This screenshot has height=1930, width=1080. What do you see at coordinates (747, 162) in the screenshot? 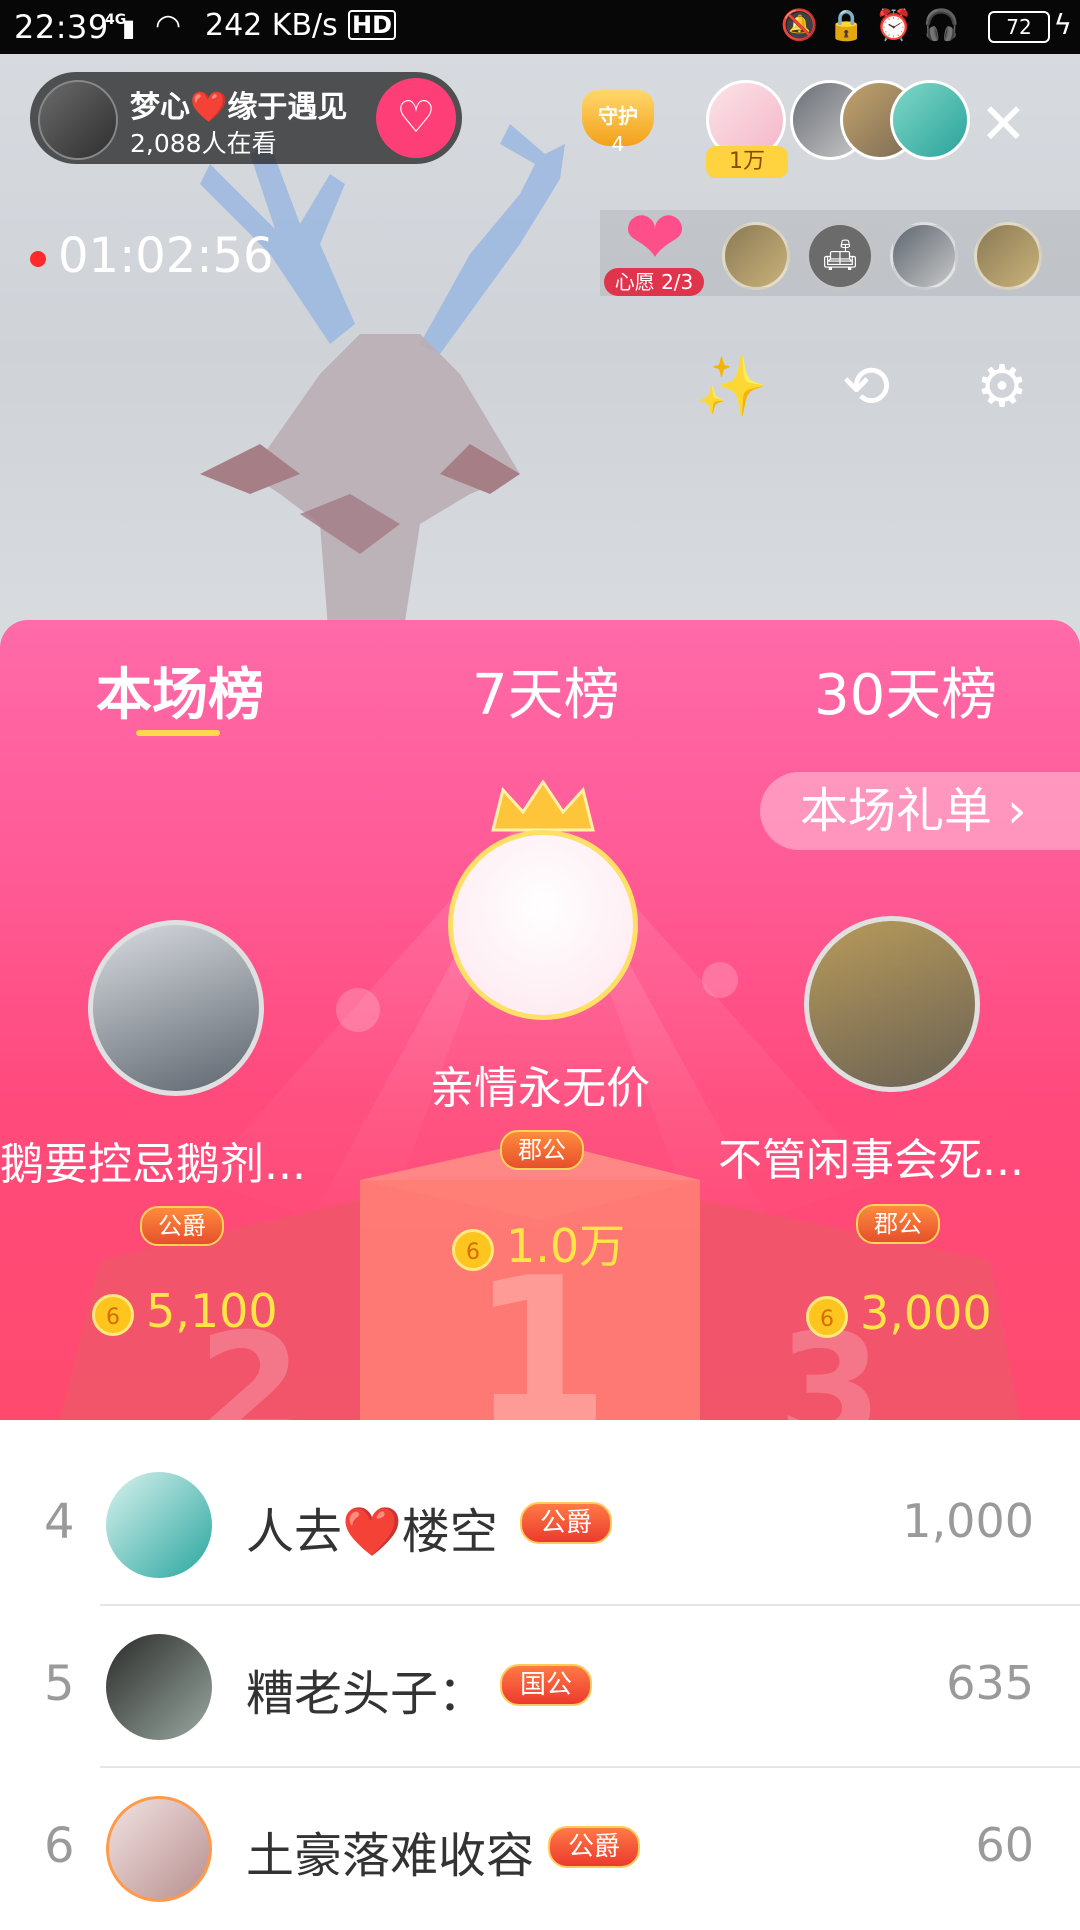
I see `top-contributor-badge: 1万` at bounding box center [747, 162].